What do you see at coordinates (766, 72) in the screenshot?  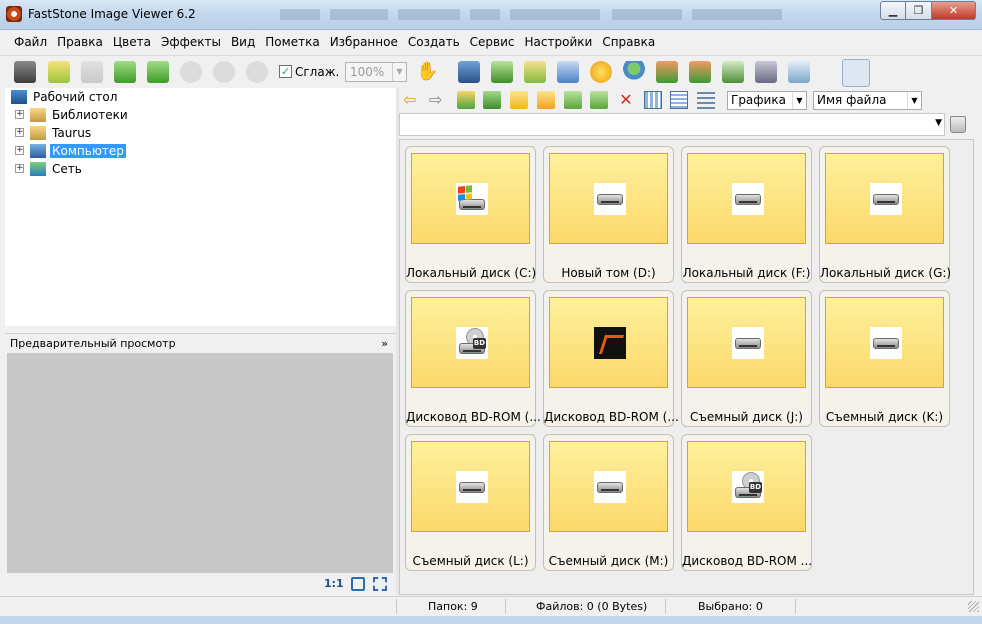 I see `print-icon` at bounding box center [766, 72].